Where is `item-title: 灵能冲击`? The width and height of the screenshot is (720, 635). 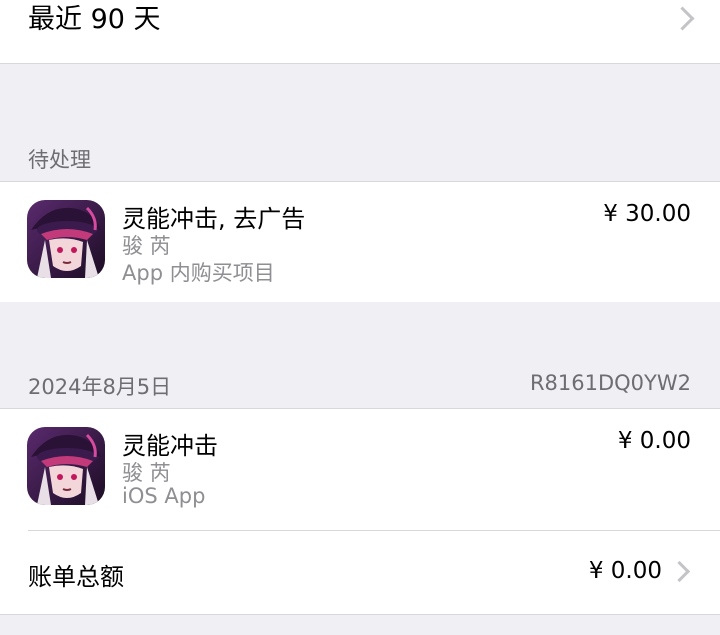 item-title: 灵能冲击 is located at coordinates (170, 446).